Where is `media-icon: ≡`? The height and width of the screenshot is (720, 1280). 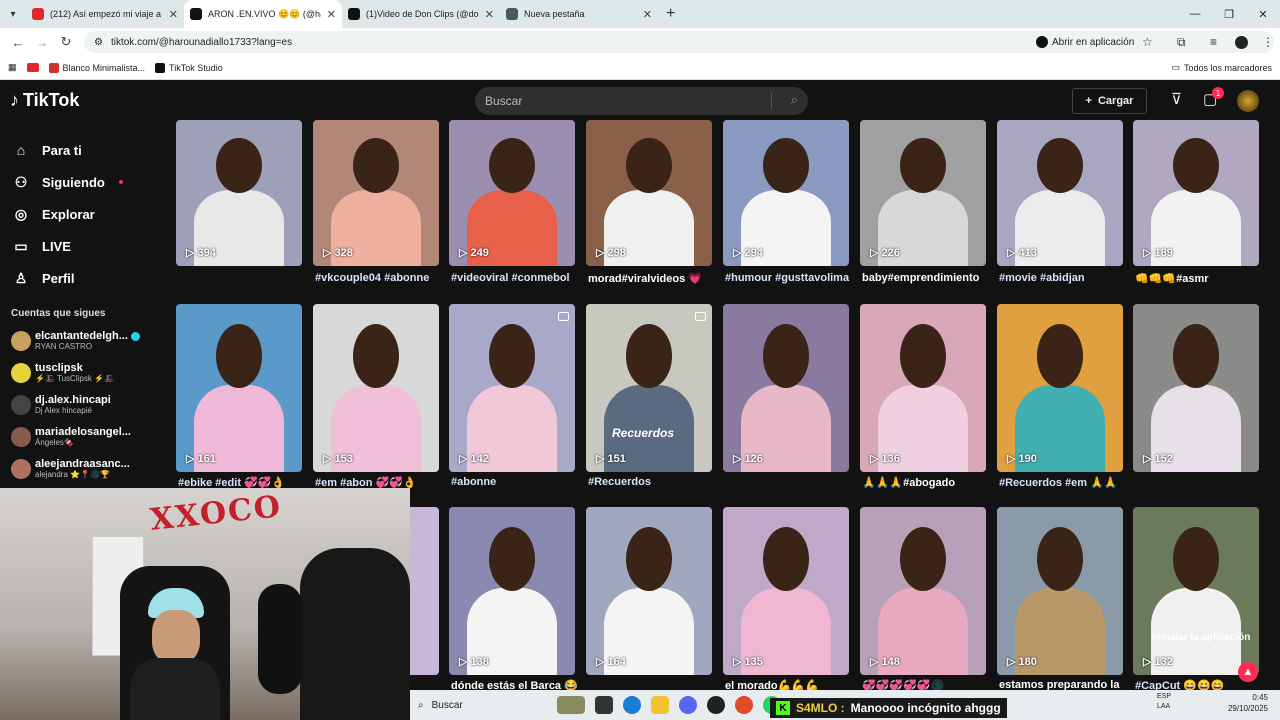
media-icon: ≡ is located at coordinates (1213, 42).